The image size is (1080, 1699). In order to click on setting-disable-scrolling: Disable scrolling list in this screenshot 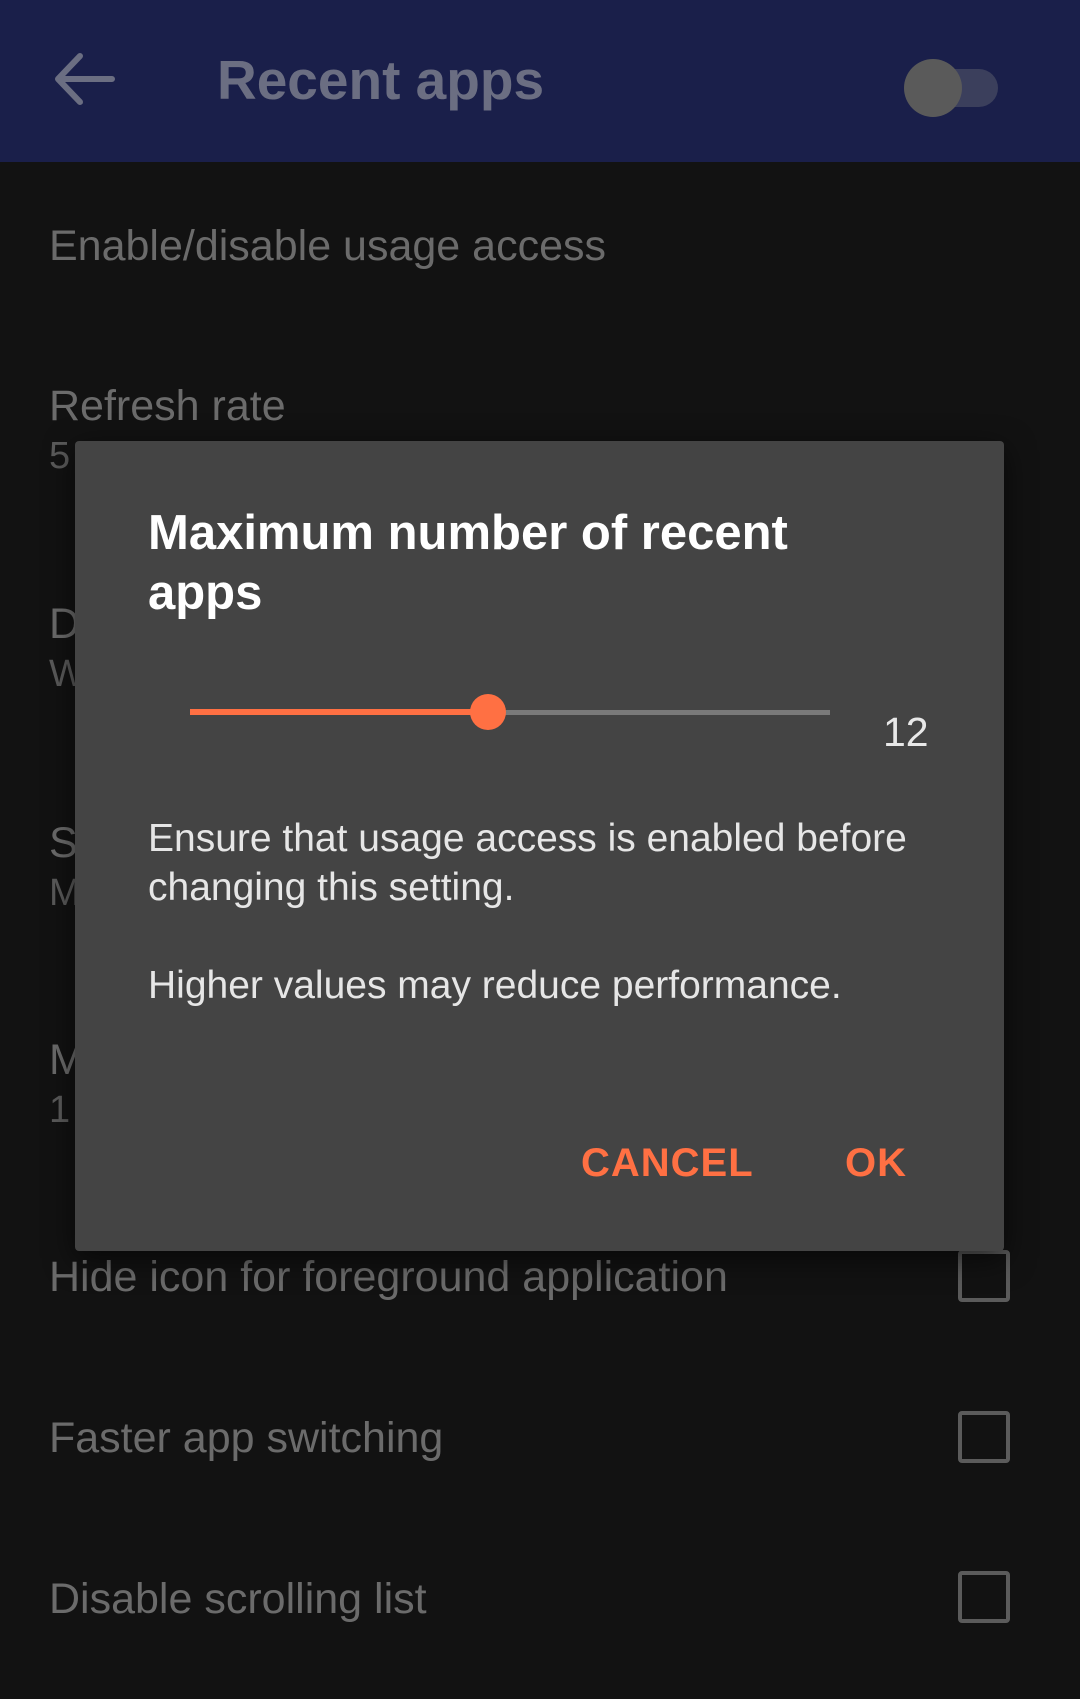, I will do `click(238, 1599)`.